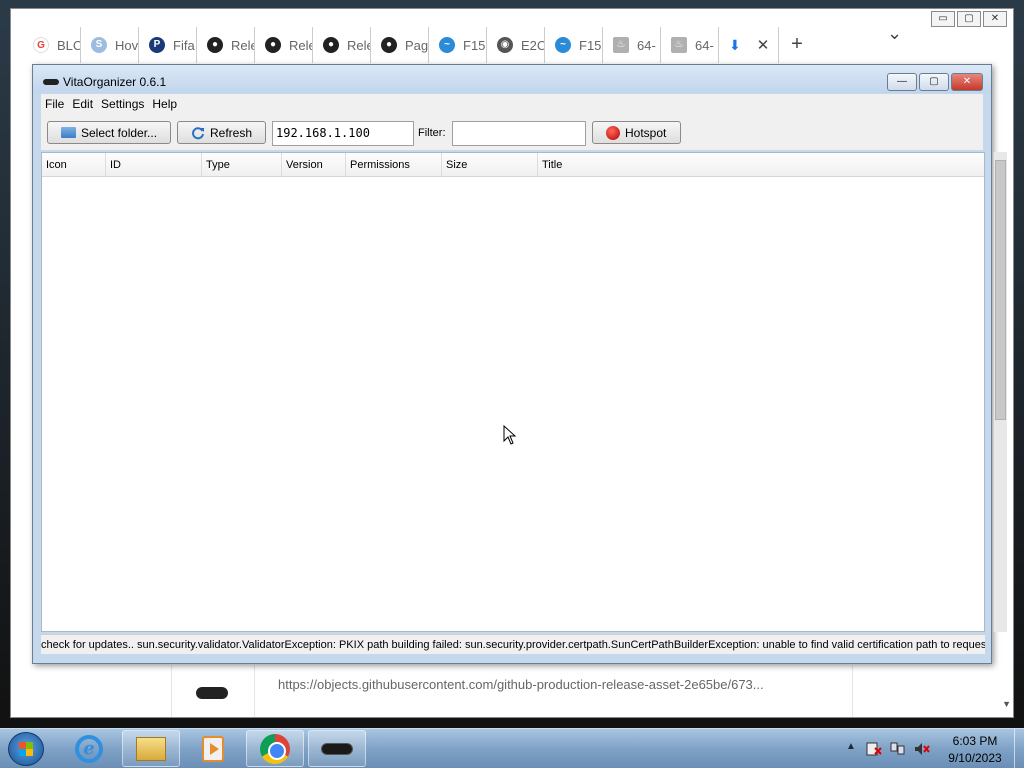 The height and width of the screenshot is (768, 1024). I want to click on close-button: ✕, so click(967, 82).